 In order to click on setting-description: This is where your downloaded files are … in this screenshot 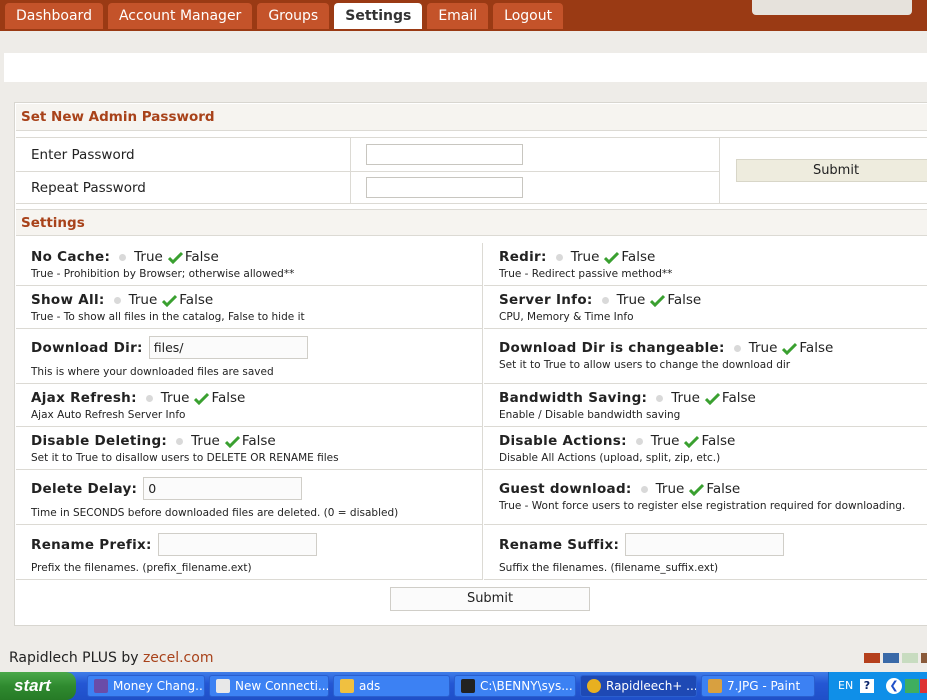, I will do `click(152, 372)`.